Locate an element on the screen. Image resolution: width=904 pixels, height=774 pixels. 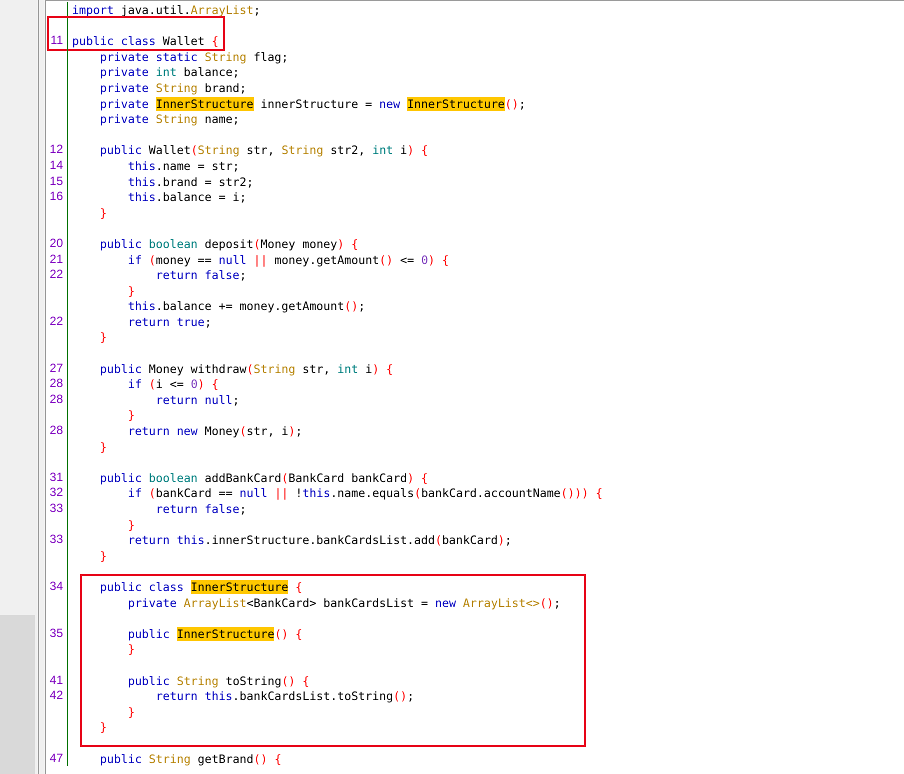
code-line: return null; is located at coordinates (197, 399).